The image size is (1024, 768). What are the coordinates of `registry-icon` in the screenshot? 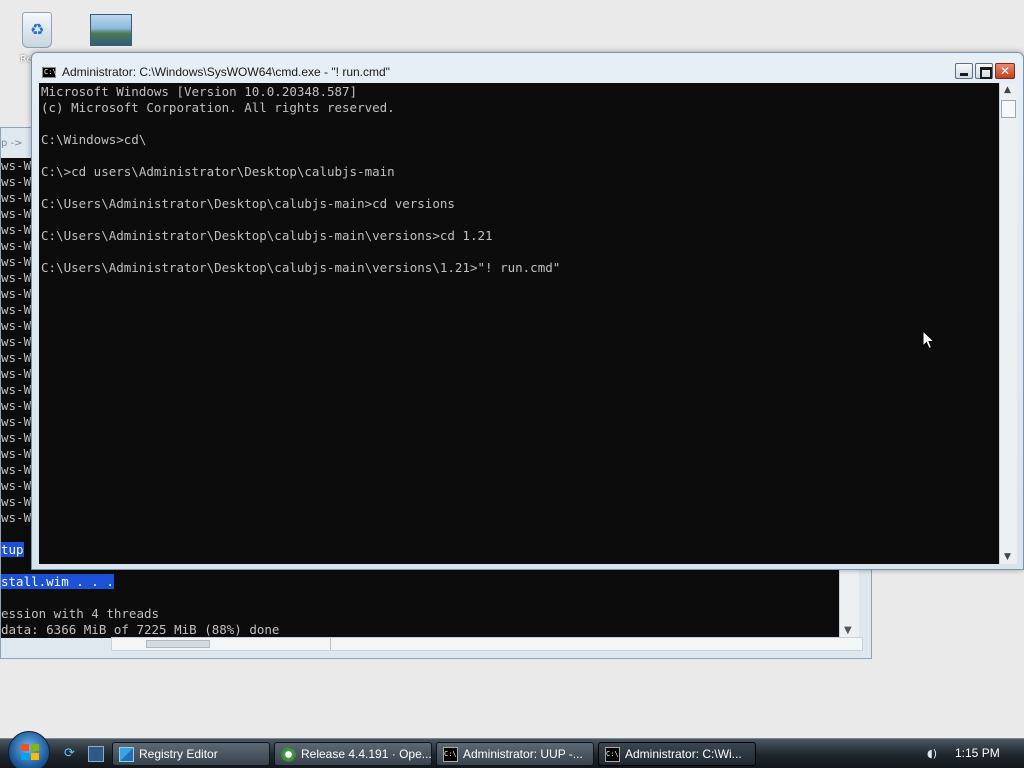 It's located at (126, 754).